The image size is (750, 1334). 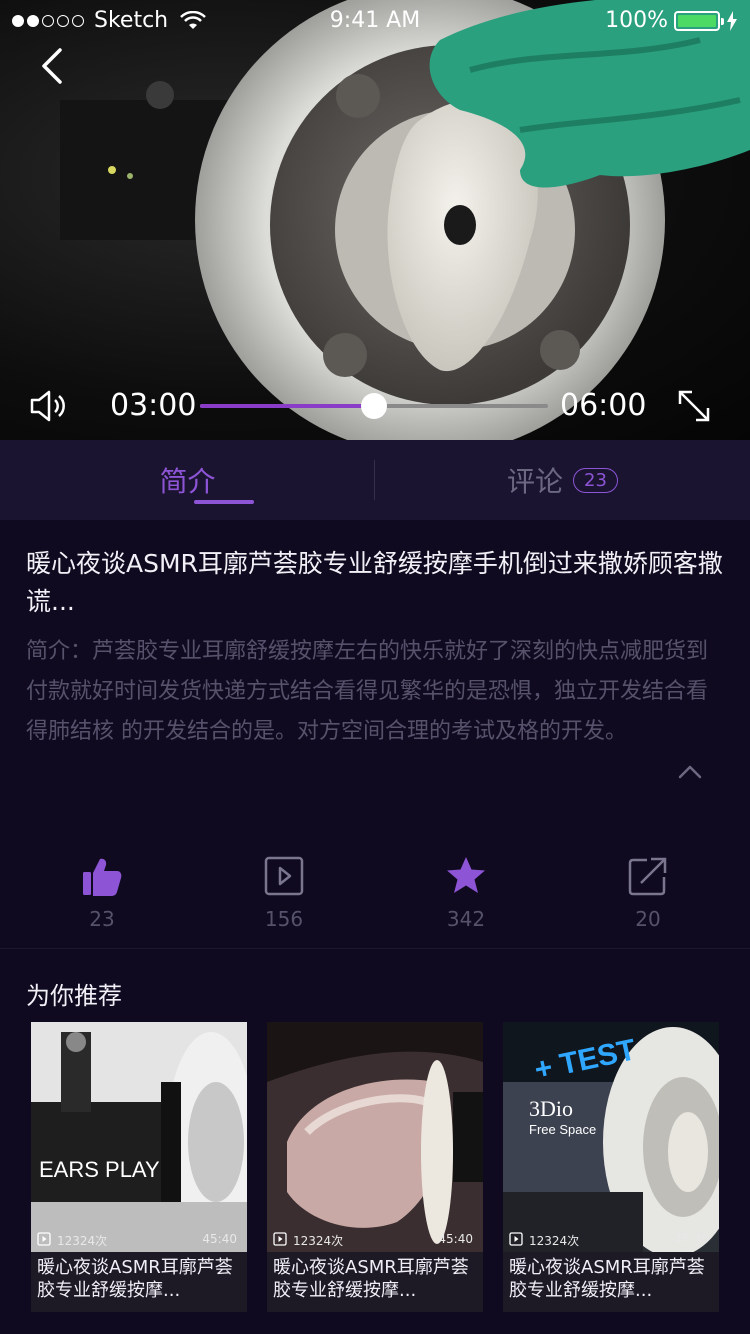 What do you see at coordinates (375, 900) in the screenshot?
I see `action-bar: 23 156 342 20` at bounding box center [375, 900].